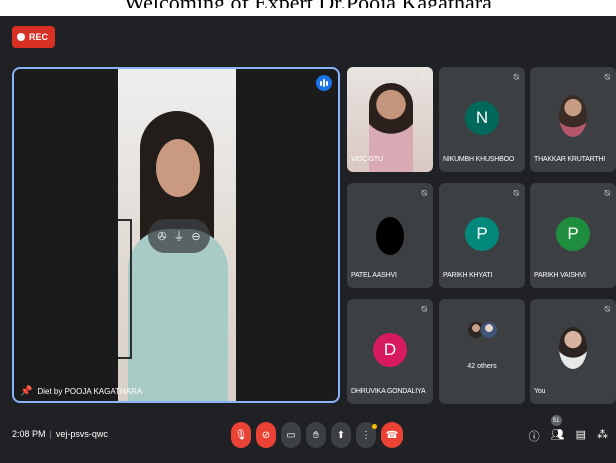 The image size is (616, 463). What do you see at coordinates (534, 436) in the screenshot?
I see `info-icon: ⓘ` at bounding box center [534, 436].